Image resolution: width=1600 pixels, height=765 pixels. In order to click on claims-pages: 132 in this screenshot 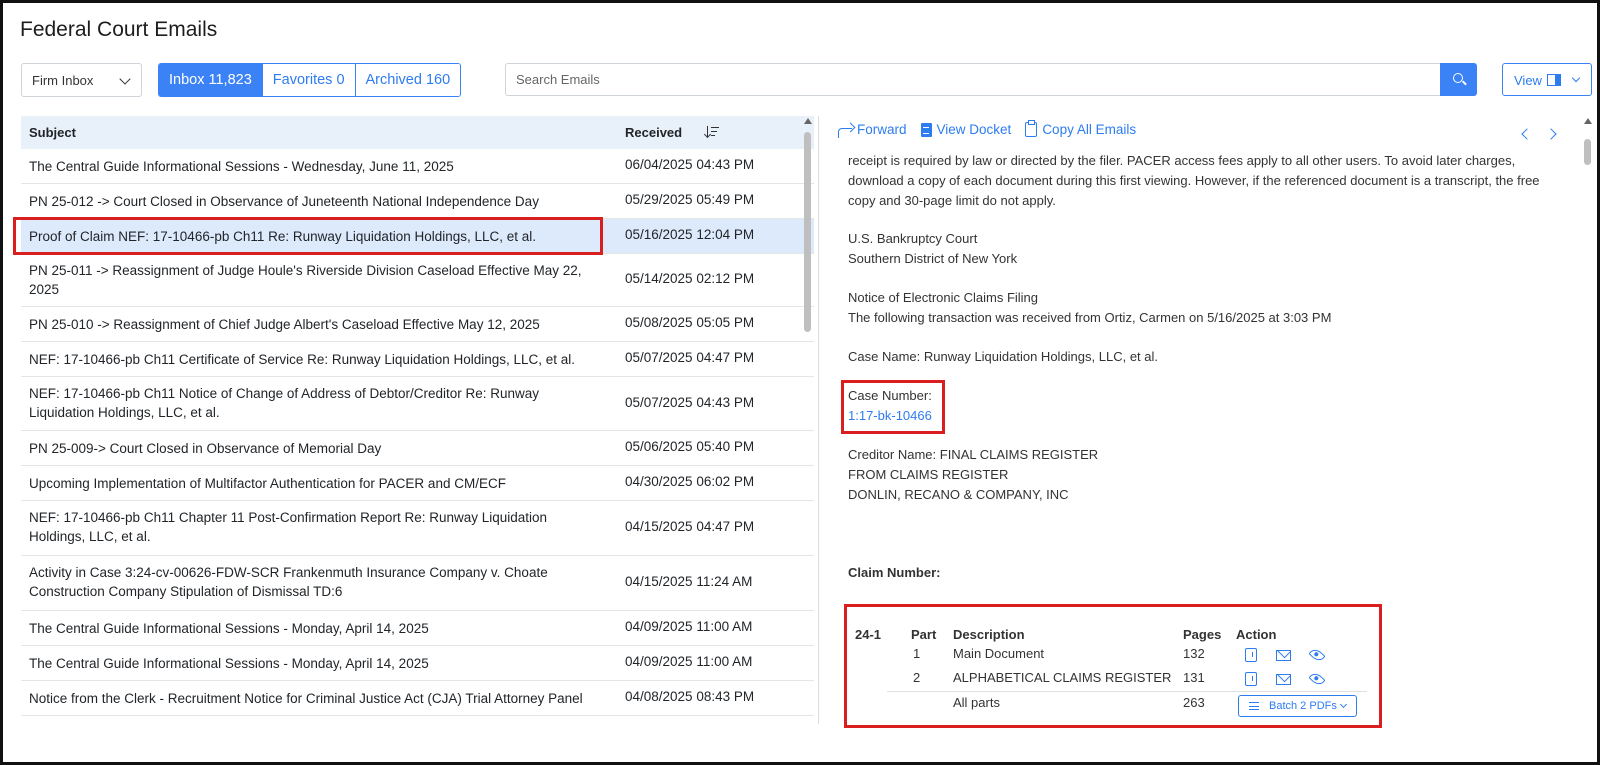, I will do `click(1194, 653)`.